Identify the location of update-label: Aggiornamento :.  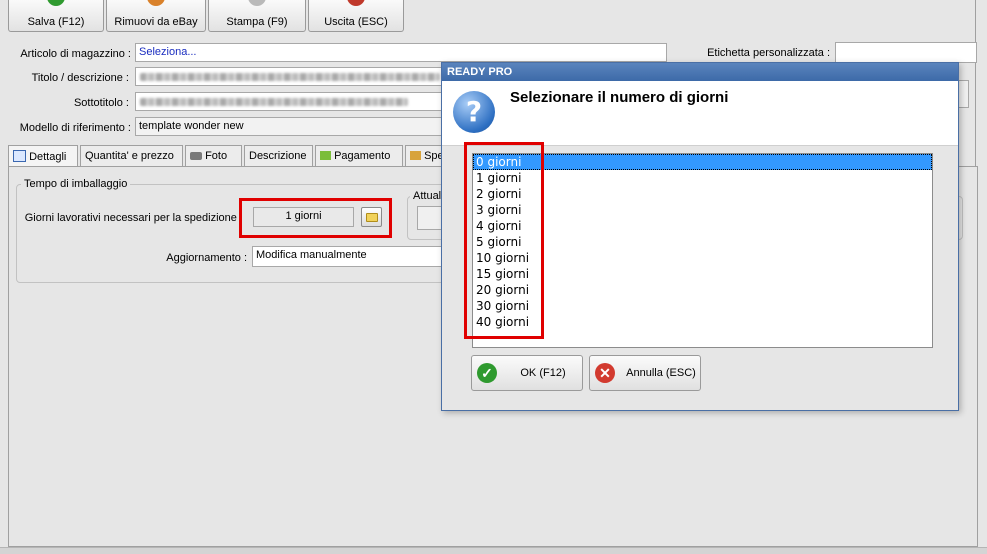
(206, 258).